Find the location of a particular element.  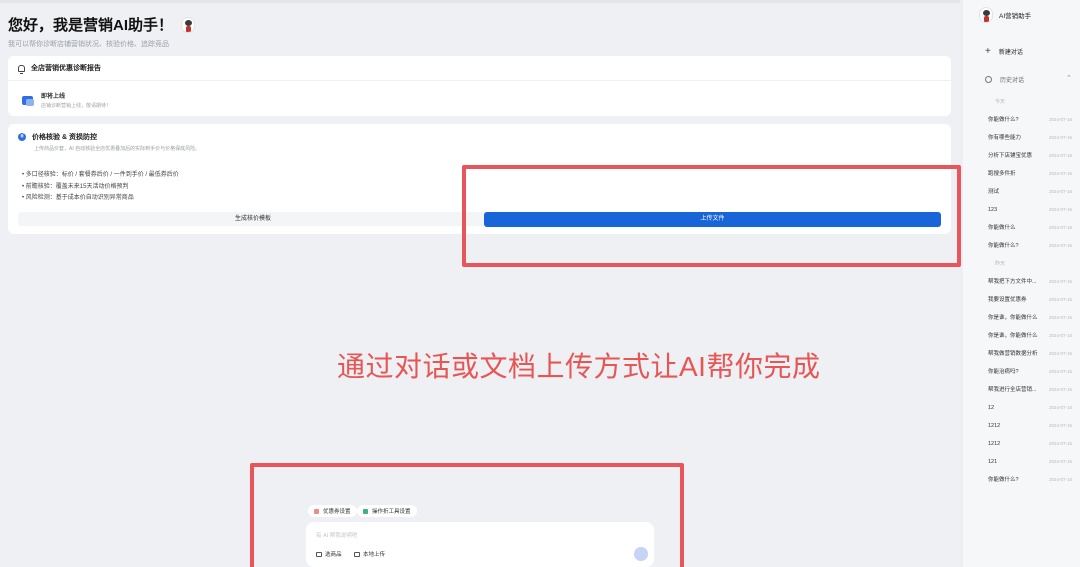

history-item-title: 你能治病吗? is located at coordinates (1003, 372).